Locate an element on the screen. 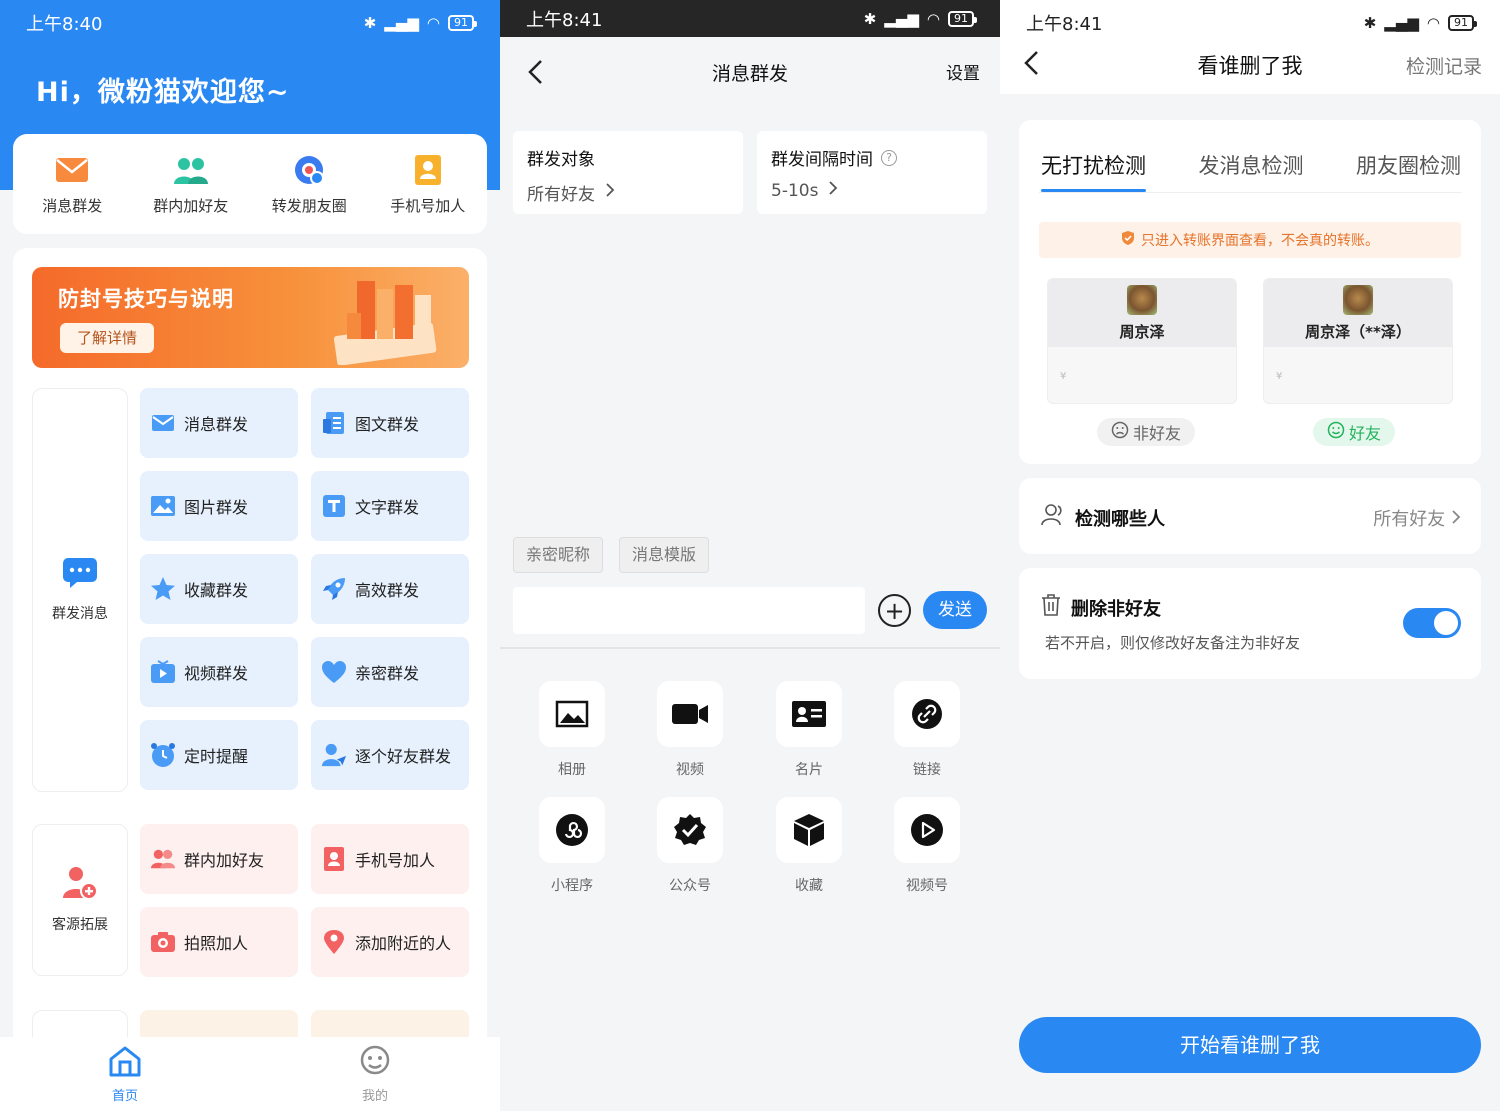  quick-group-add-friends: 群内加好友 is located at coordinates (191, 184).